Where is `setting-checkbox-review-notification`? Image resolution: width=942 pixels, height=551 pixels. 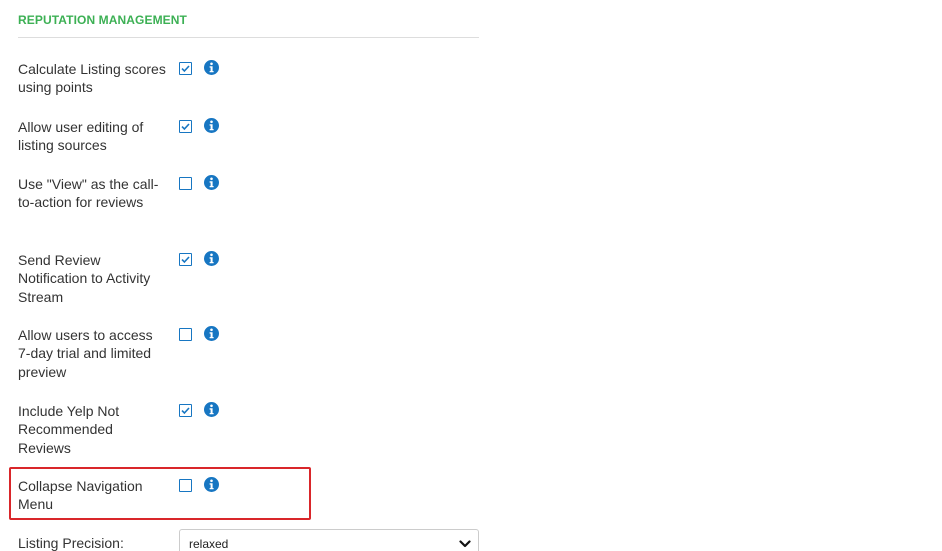
setting-checkbox-review-notification is located at coordinates (185, 259).